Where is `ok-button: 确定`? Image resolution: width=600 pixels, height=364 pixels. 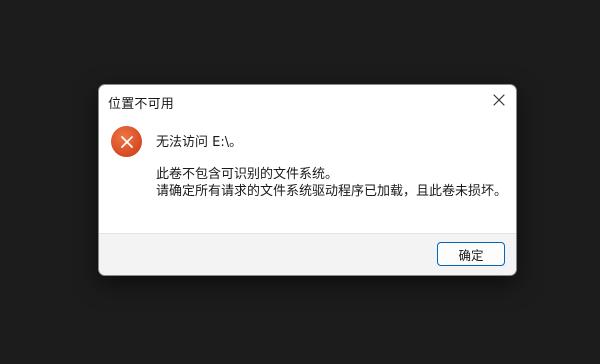 ok-button: 确定 is located at coordinates (471, 254).